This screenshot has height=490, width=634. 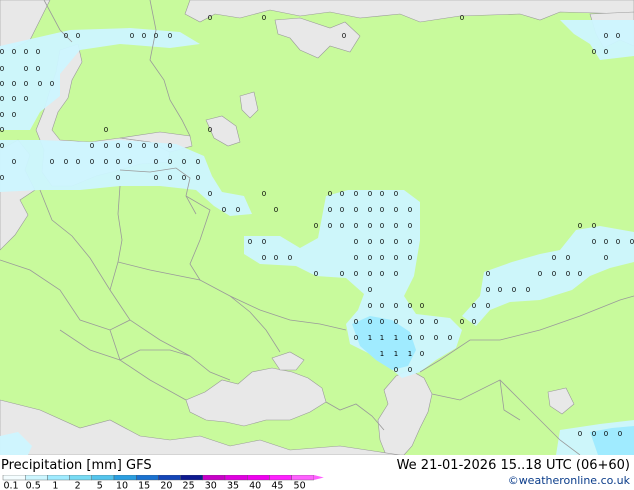 What do you see at coordinates (569, 480) in the screenshot?
I see `credit-link: ©weatheronline.co.uk` at bounding box center [569, 480].